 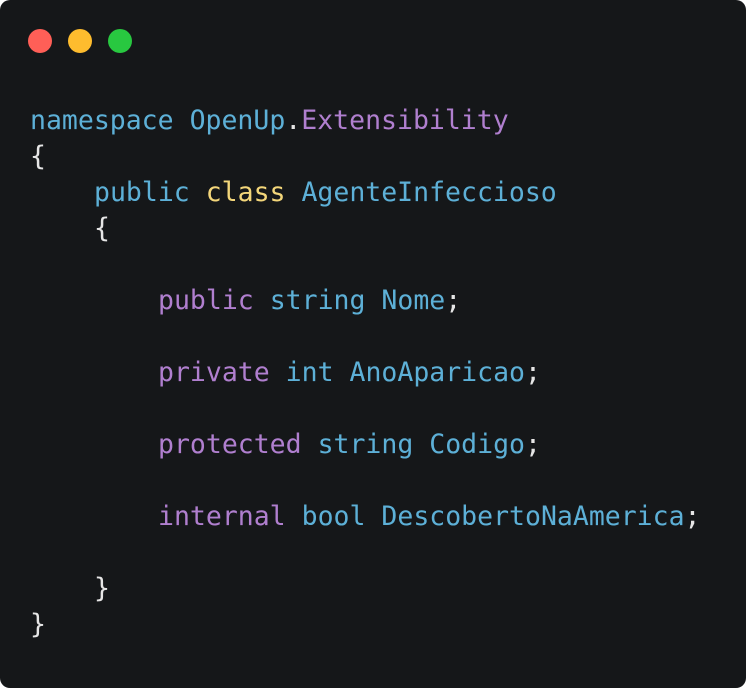 What do you see at coordinates (245, 192) in the screenshot?
I see `class-keyword: class` at bounding box center [245, 192].